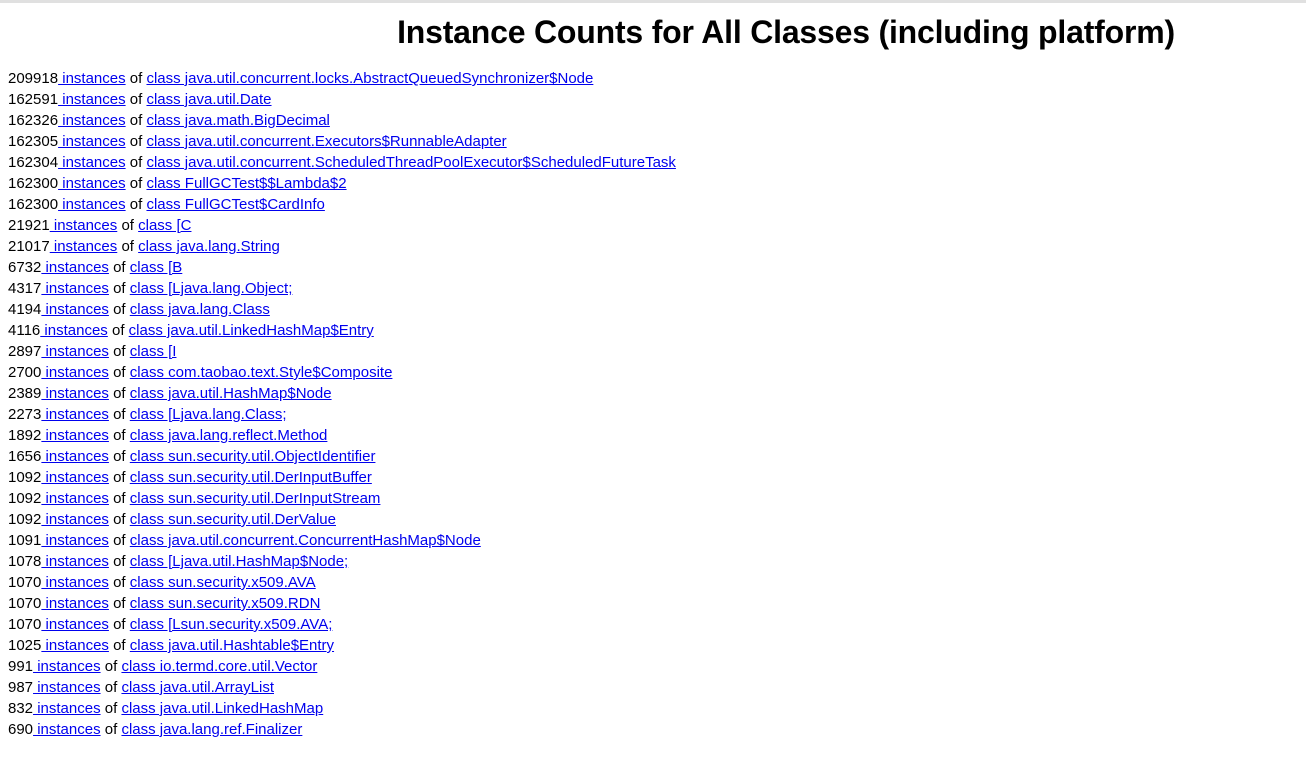 The width and height of the screenshot is (1306, 761). What do you see at coordinates (25, 645) in the screenshot?
I see `instance-count-value: 1025` at bounding box center [25, 645].